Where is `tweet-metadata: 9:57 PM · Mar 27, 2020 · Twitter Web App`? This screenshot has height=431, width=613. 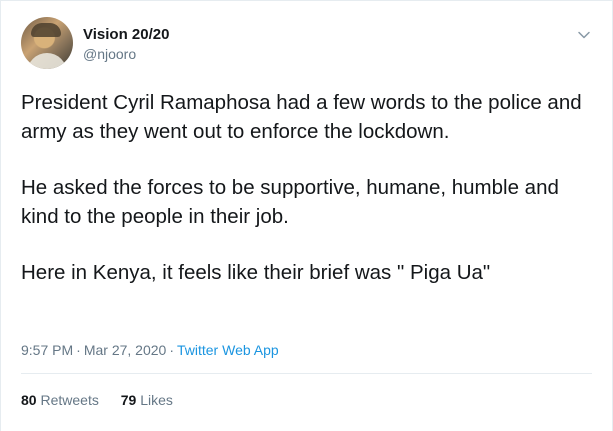 tweet-metadata: 9:57 PM · Mar 27, 2020 · Twitter Web App is located at coordinates (150, 350).